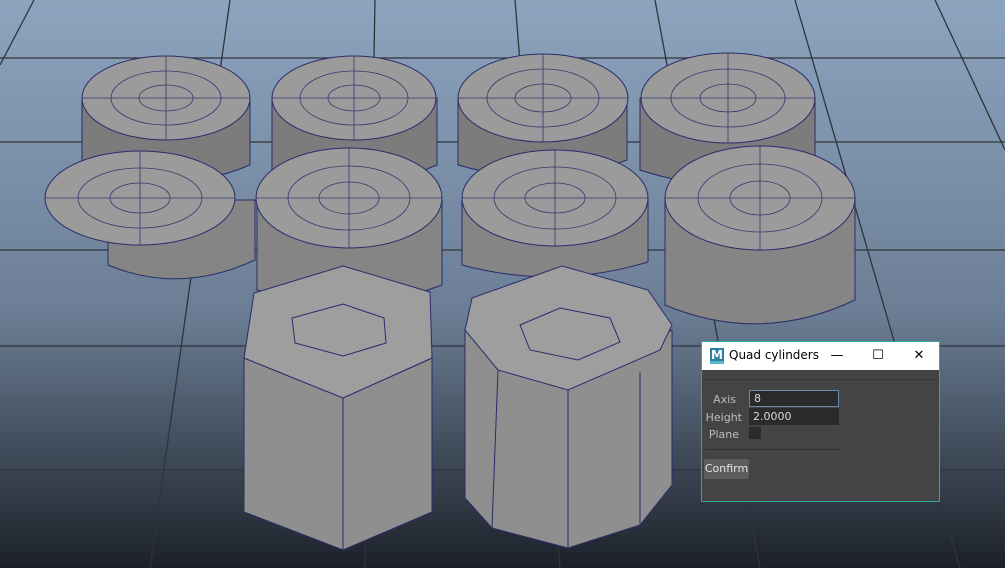 This screenshot has width=1005, height=568. What do you see at coordinates (773, 449) in the screenshot?
I see `form-divider` at bounding box center [773, 449].